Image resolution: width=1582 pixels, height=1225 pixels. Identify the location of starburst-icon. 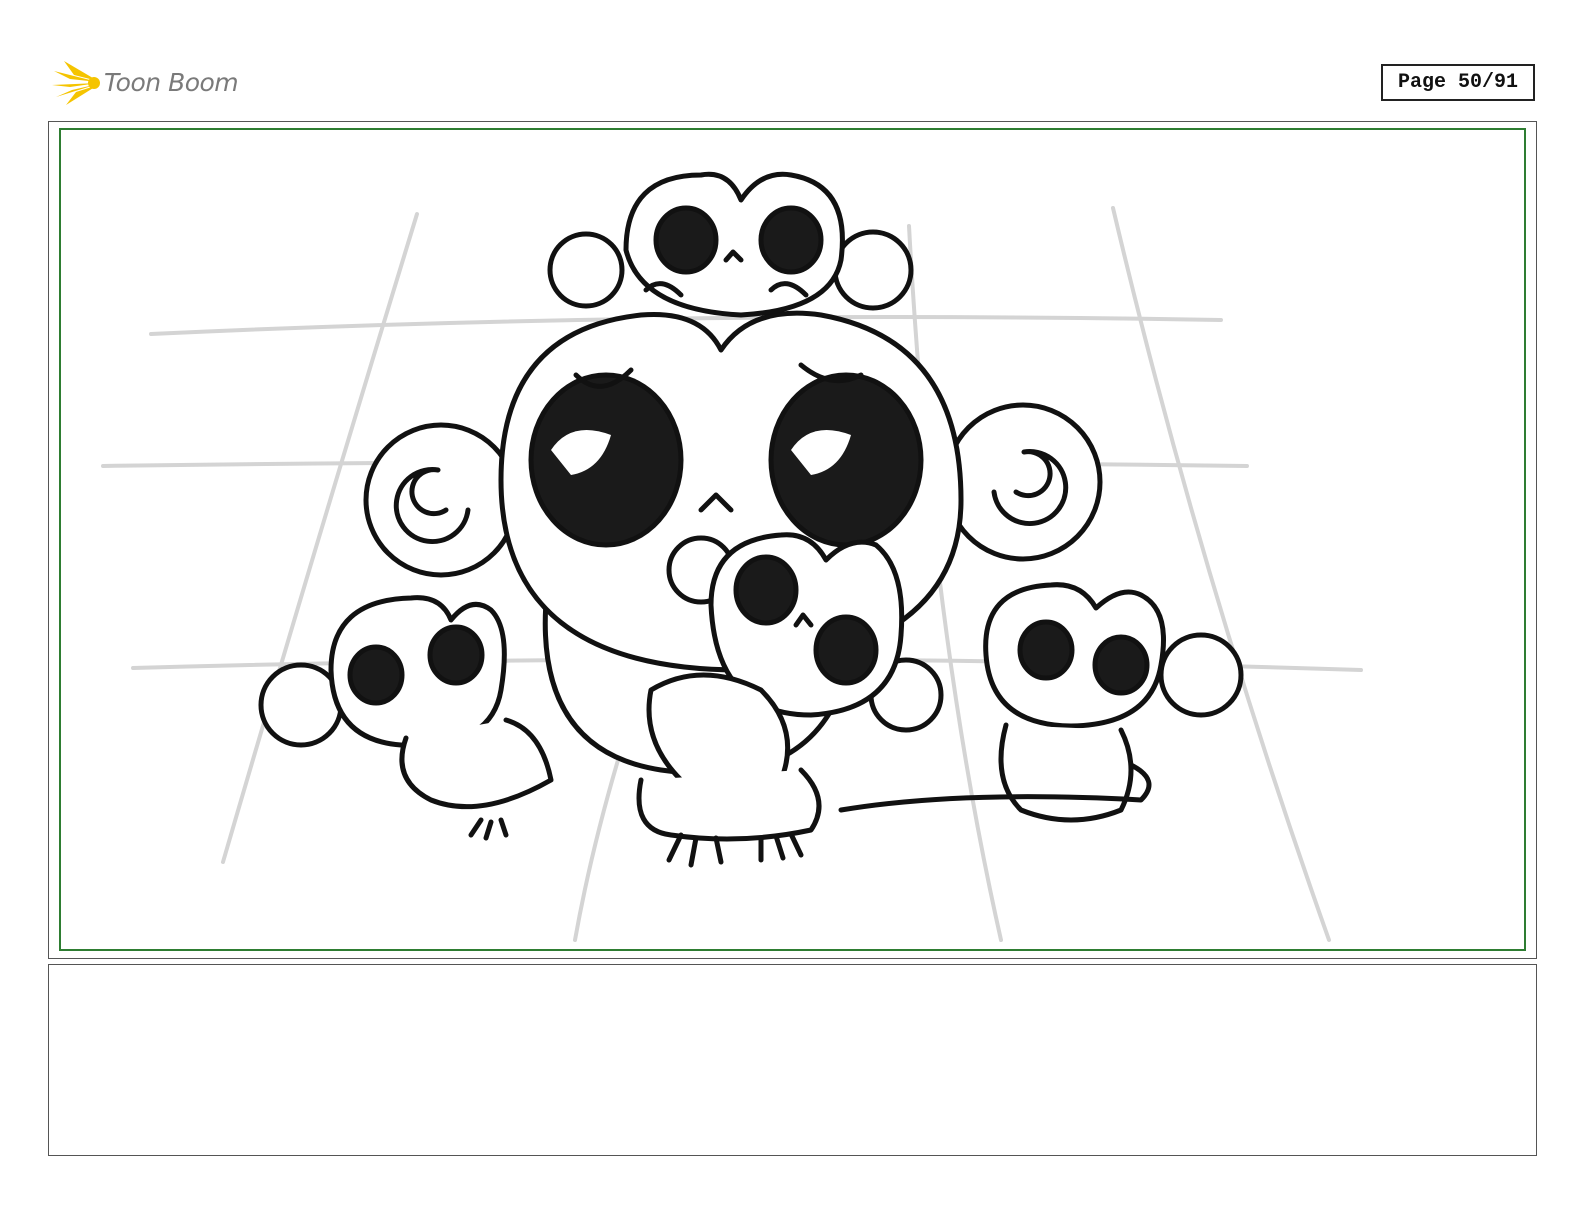
(76, 83).